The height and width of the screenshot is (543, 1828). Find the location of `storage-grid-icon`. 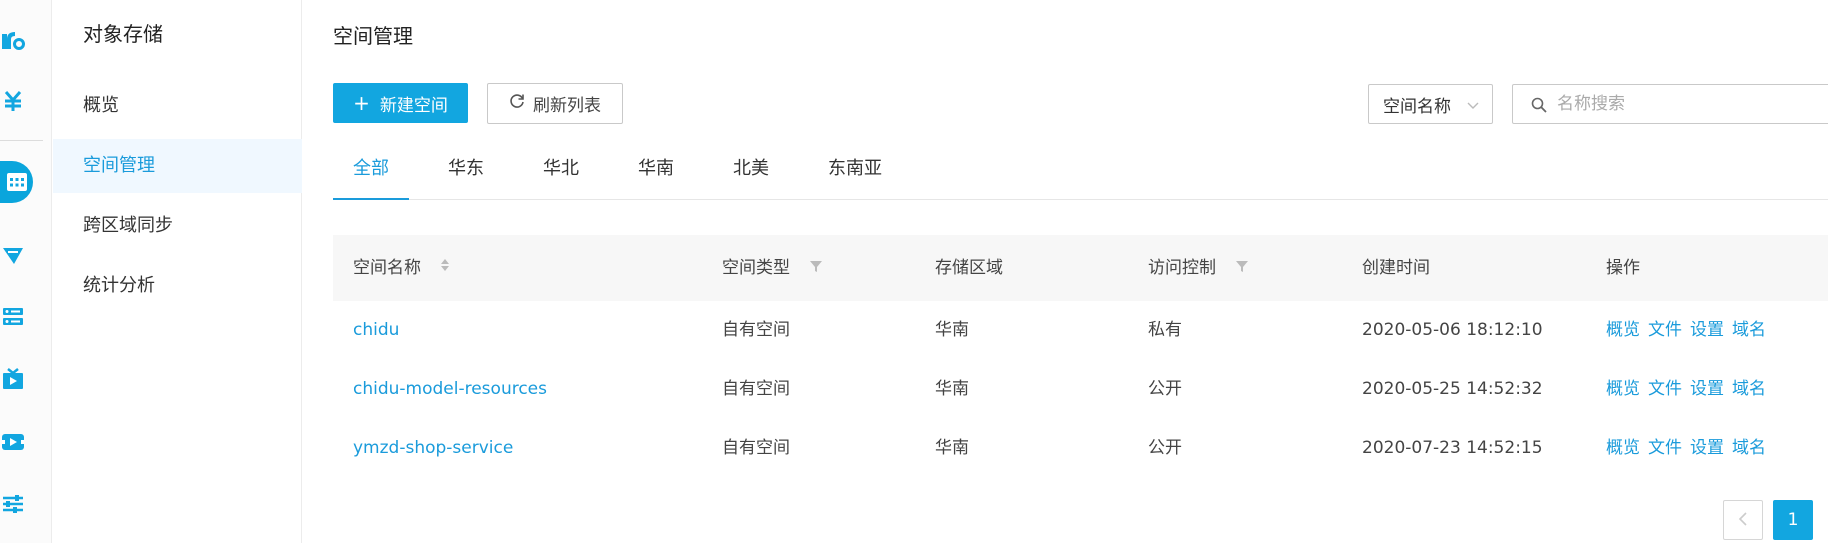

storage-grid-icon is located at coordinates (16, 182).